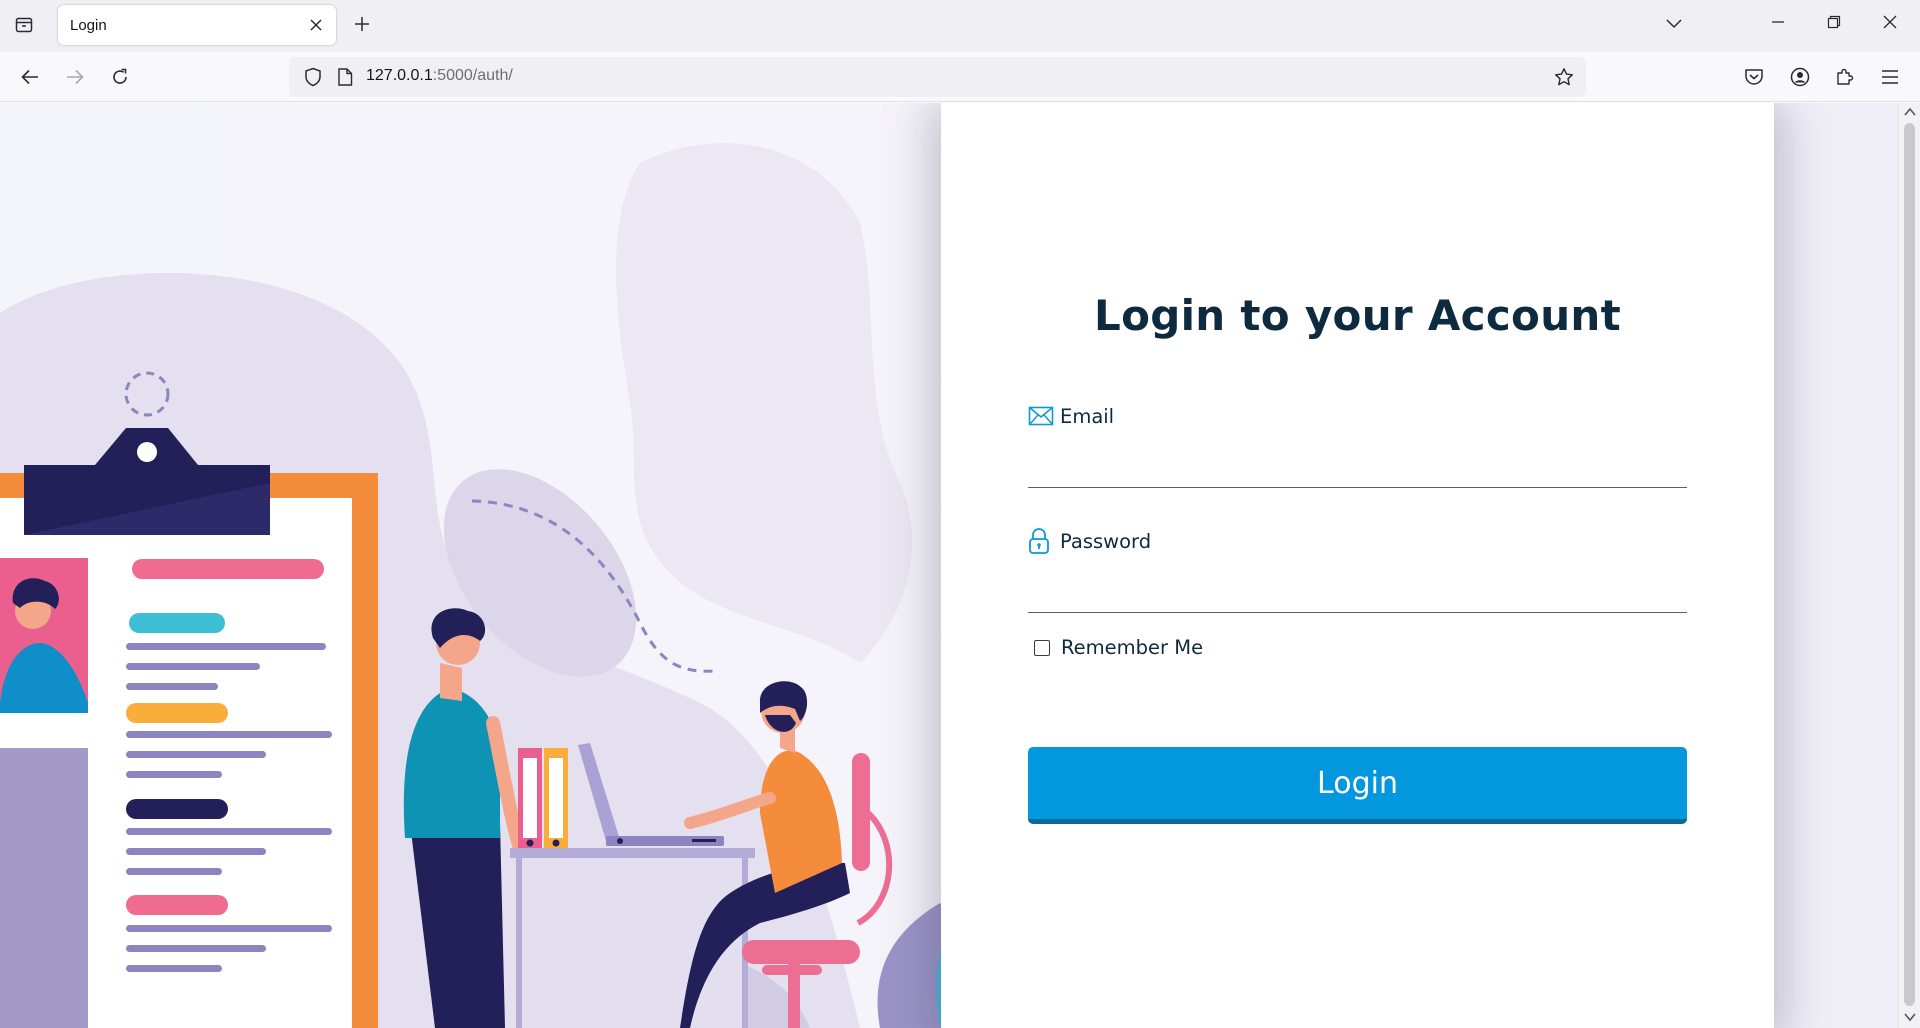  I want to click on minimize-icon, so click(1778, 22).